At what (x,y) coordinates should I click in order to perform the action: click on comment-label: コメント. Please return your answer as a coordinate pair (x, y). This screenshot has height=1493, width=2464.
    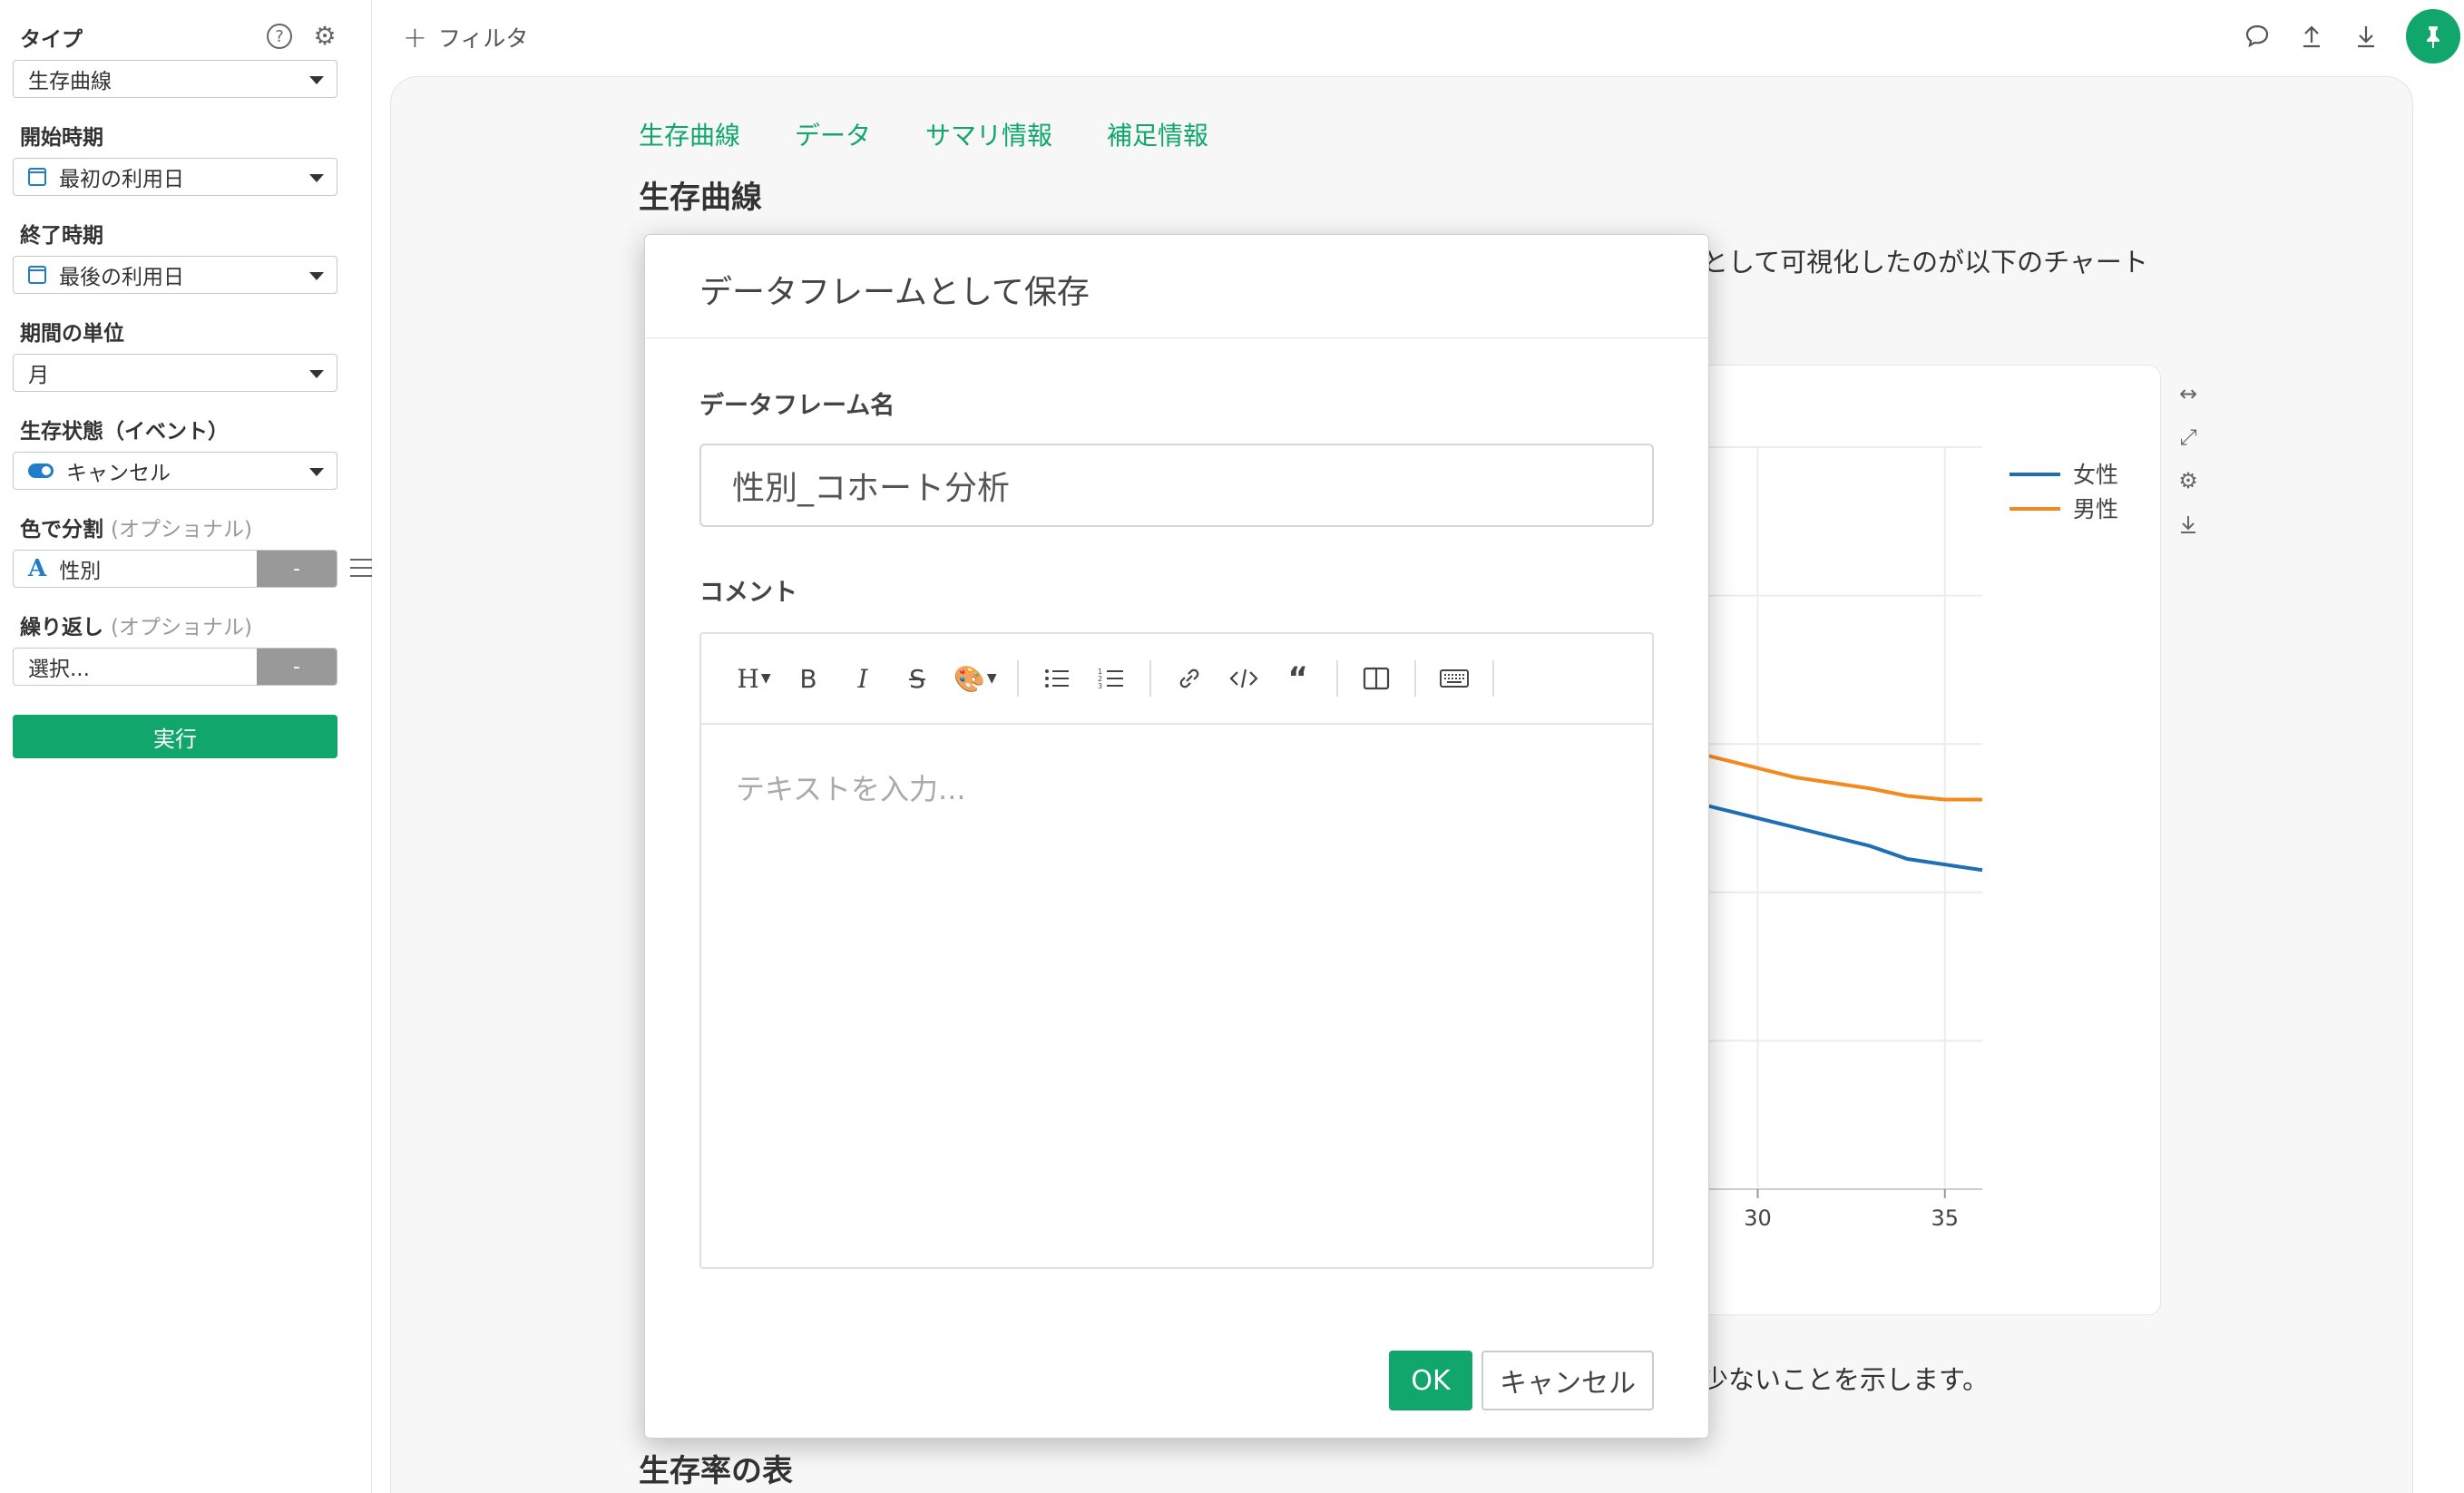
    Looking at the image, I should click on (748, 593).